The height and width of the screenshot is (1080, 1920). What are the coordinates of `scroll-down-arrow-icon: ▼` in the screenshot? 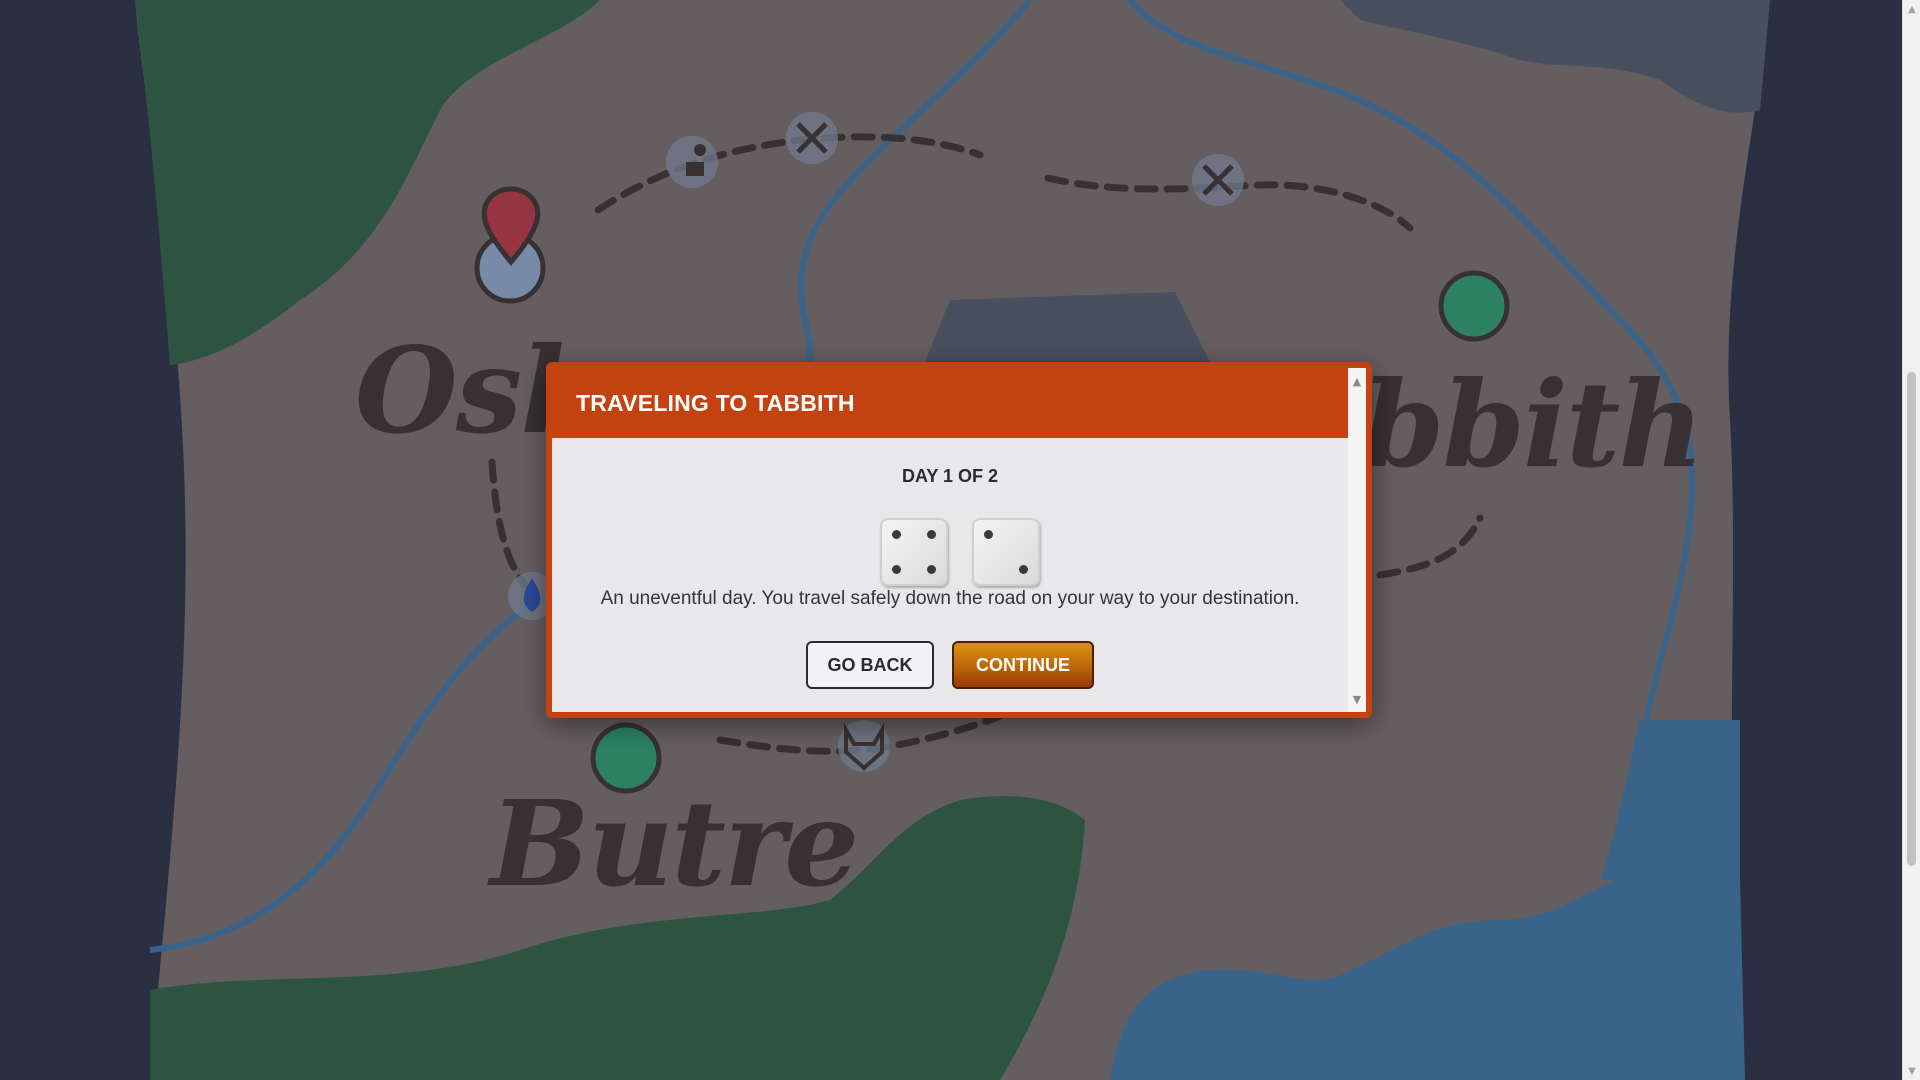 It's located at (1911, 1071).